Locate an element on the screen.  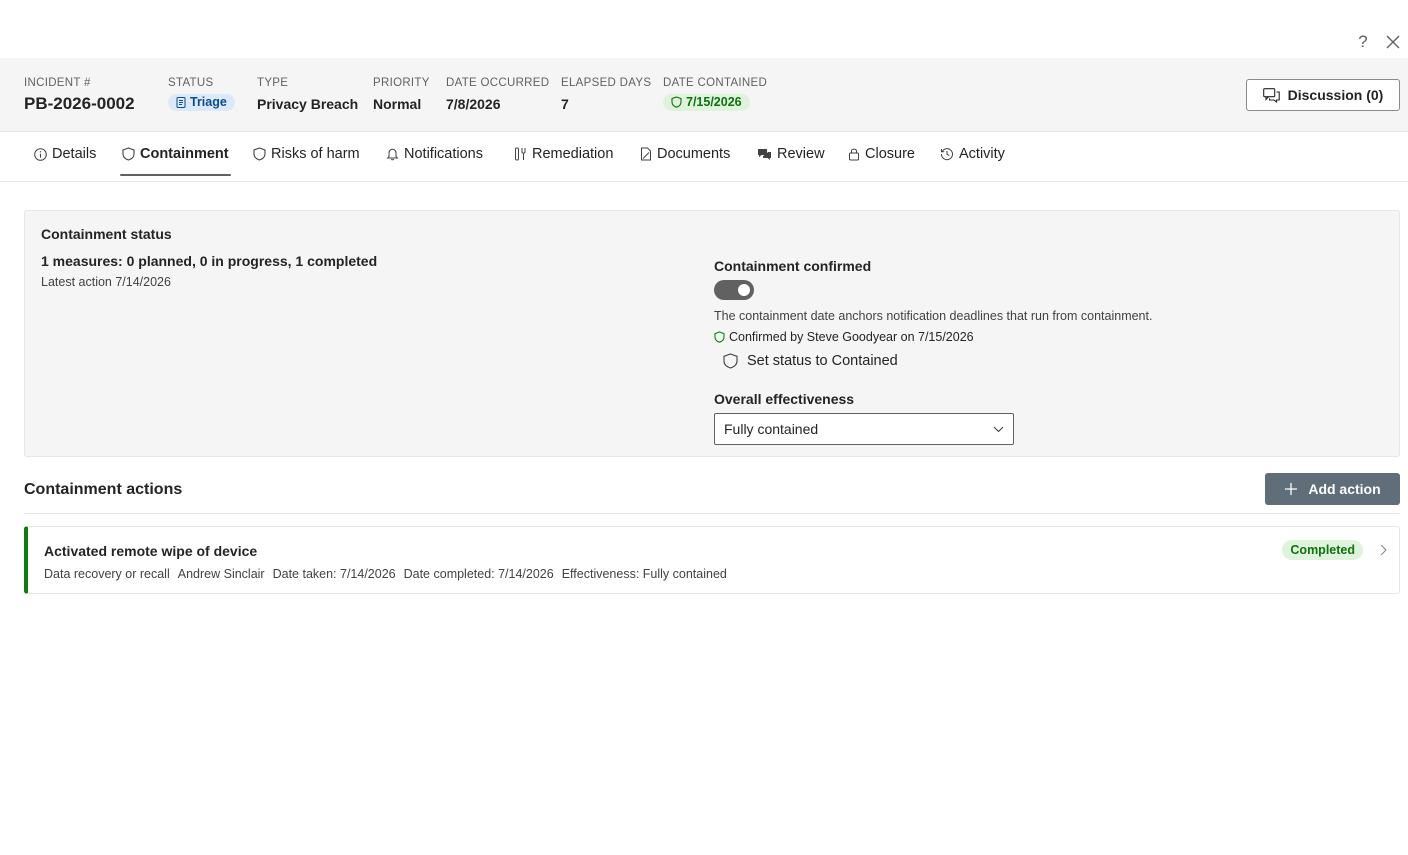
containment-confirmed-toggle is located at coordinates (734, 290).